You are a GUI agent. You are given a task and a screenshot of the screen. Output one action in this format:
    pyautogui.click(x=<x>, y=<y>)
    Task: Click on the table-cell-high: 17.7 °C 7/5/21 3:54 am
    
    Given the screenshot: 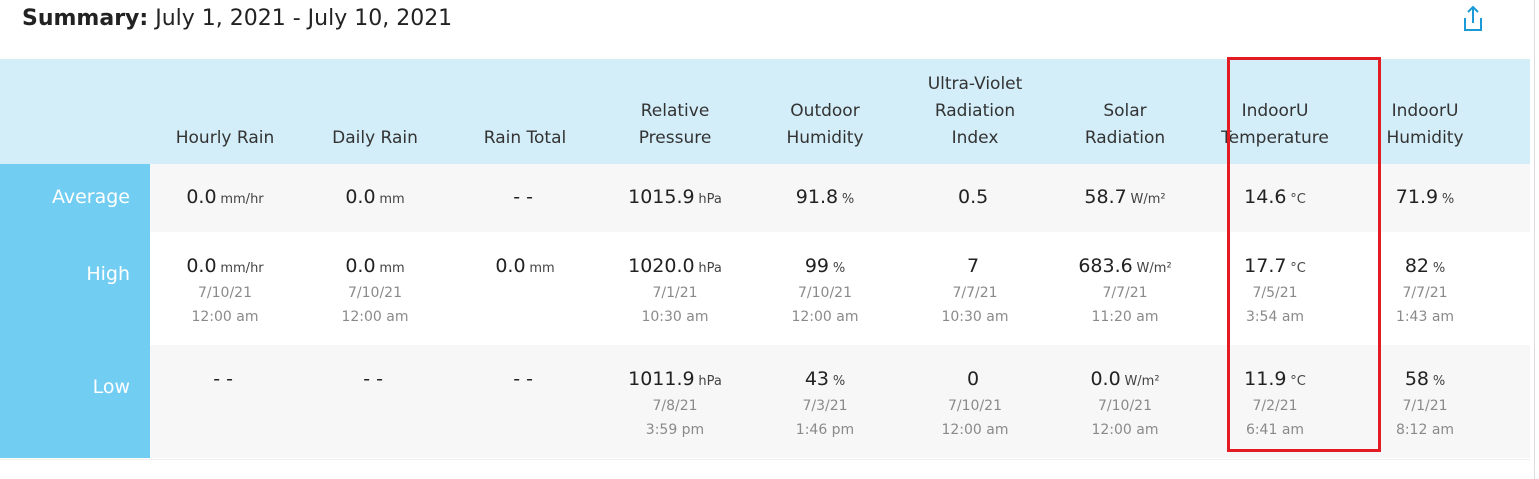 What is the action you would take?
    pyautogui.click(x=1275, y=291)
    